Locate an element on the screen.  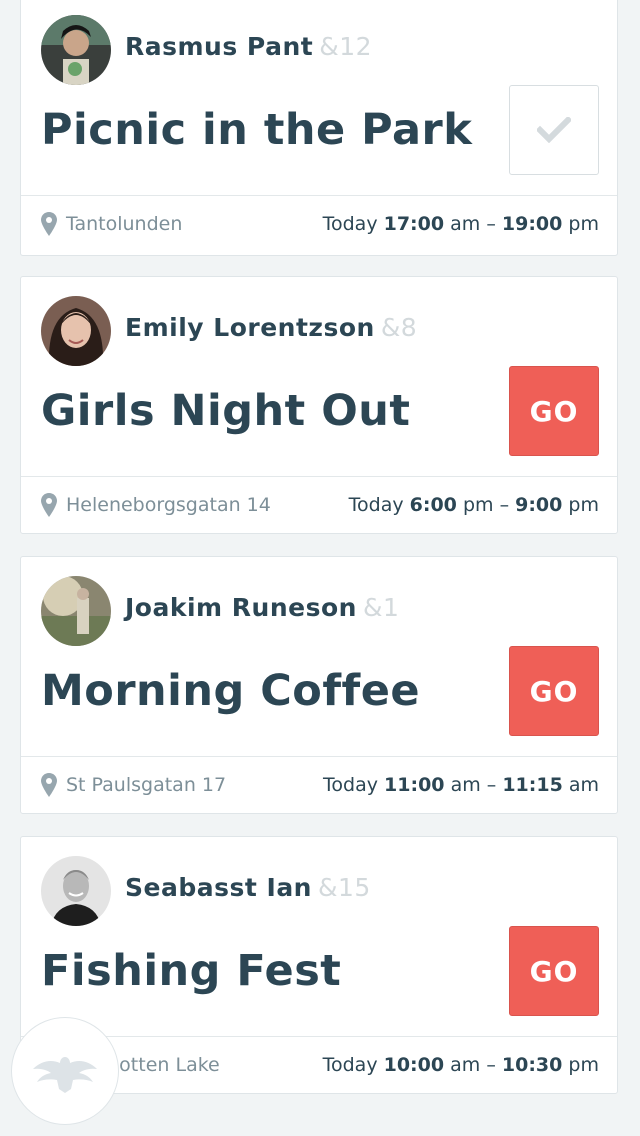
host-name-text: Rasmus Pant is located at coordinates (219, 46).